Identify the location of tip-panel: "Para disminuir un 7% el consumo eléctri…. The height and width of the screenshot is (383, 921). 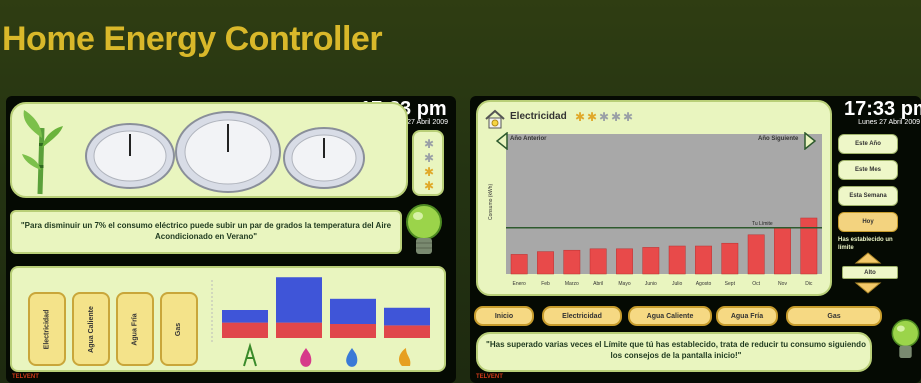
(206, 232).